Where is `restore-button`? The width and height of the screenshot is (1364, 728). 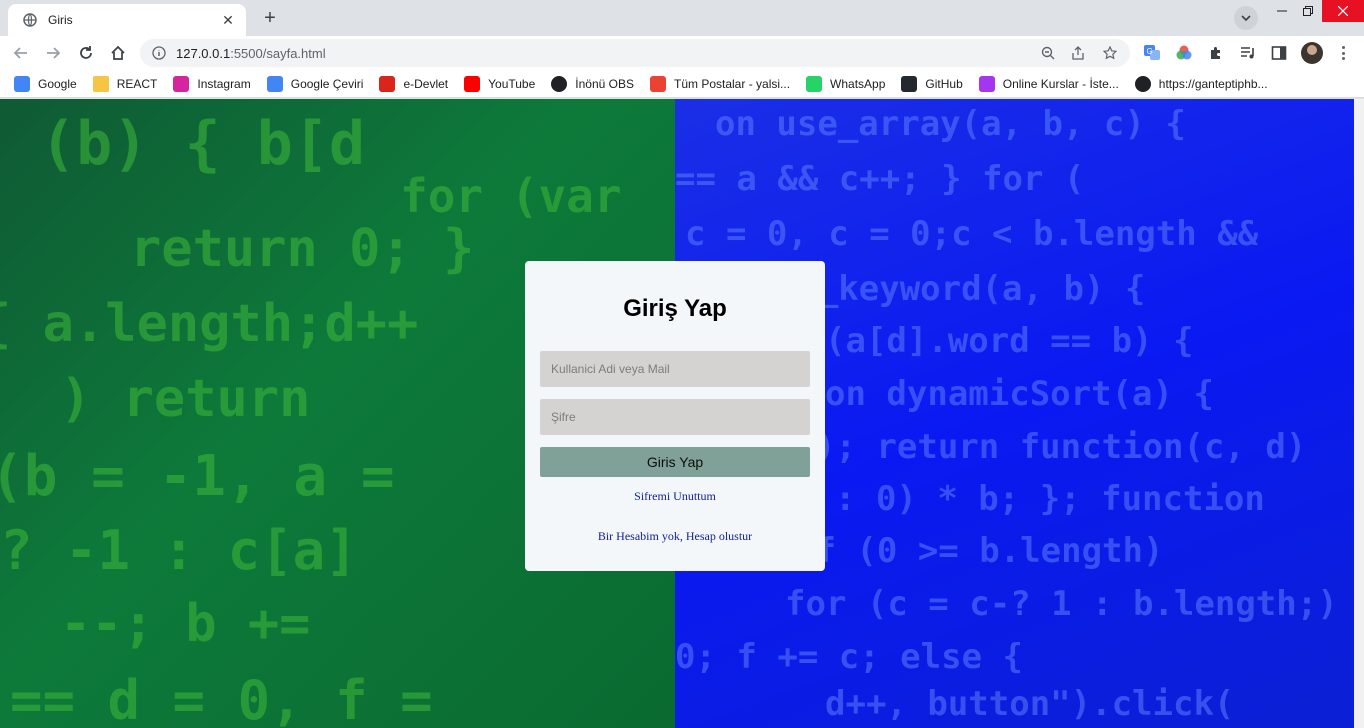
restore-button is located at coordinates (1308, 11).